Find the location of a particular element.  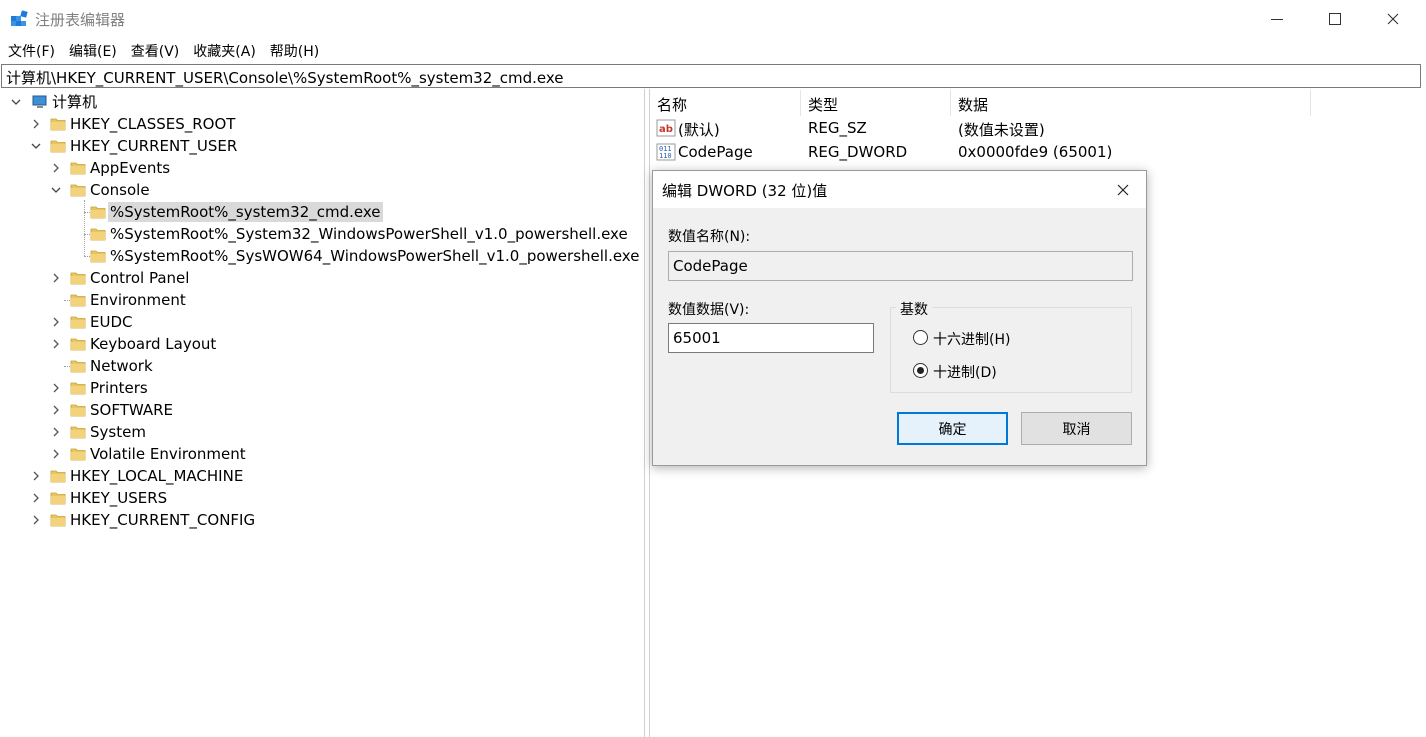

tree-item: System is located at coordinates (322, 432).